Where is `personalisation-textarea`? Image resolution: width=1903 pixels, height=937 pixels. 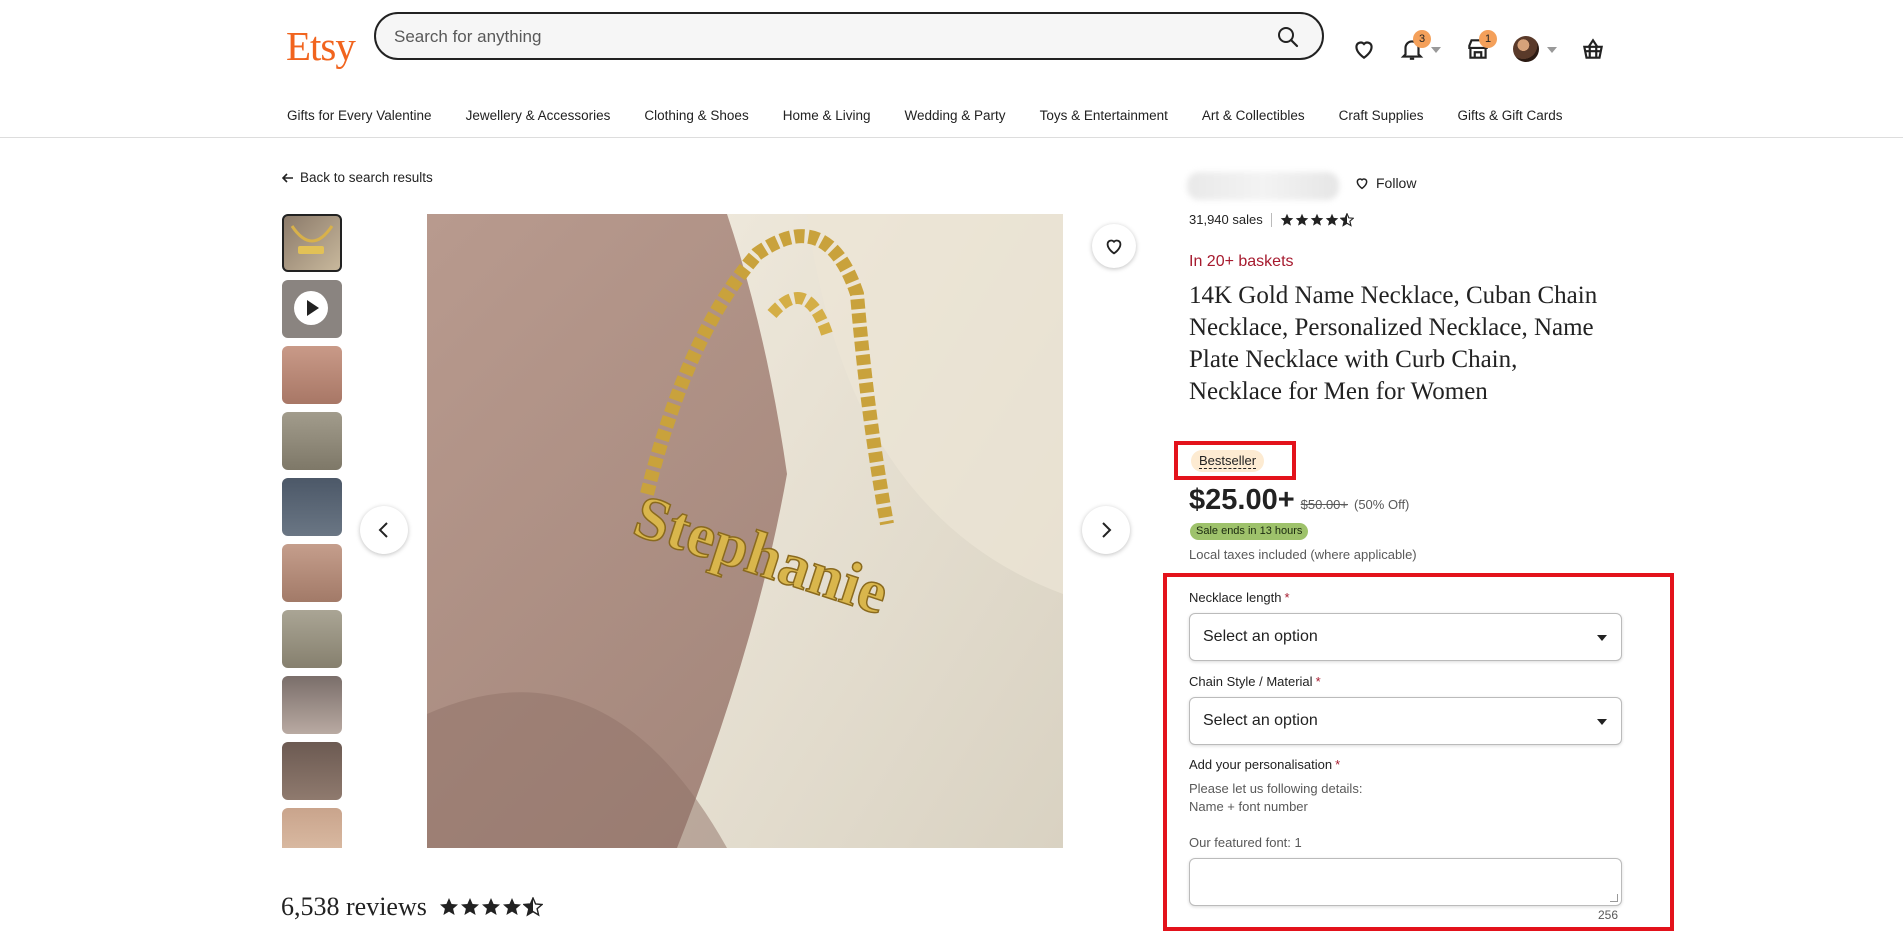 personalisation-textarea is located at coordinates (1405, 882).